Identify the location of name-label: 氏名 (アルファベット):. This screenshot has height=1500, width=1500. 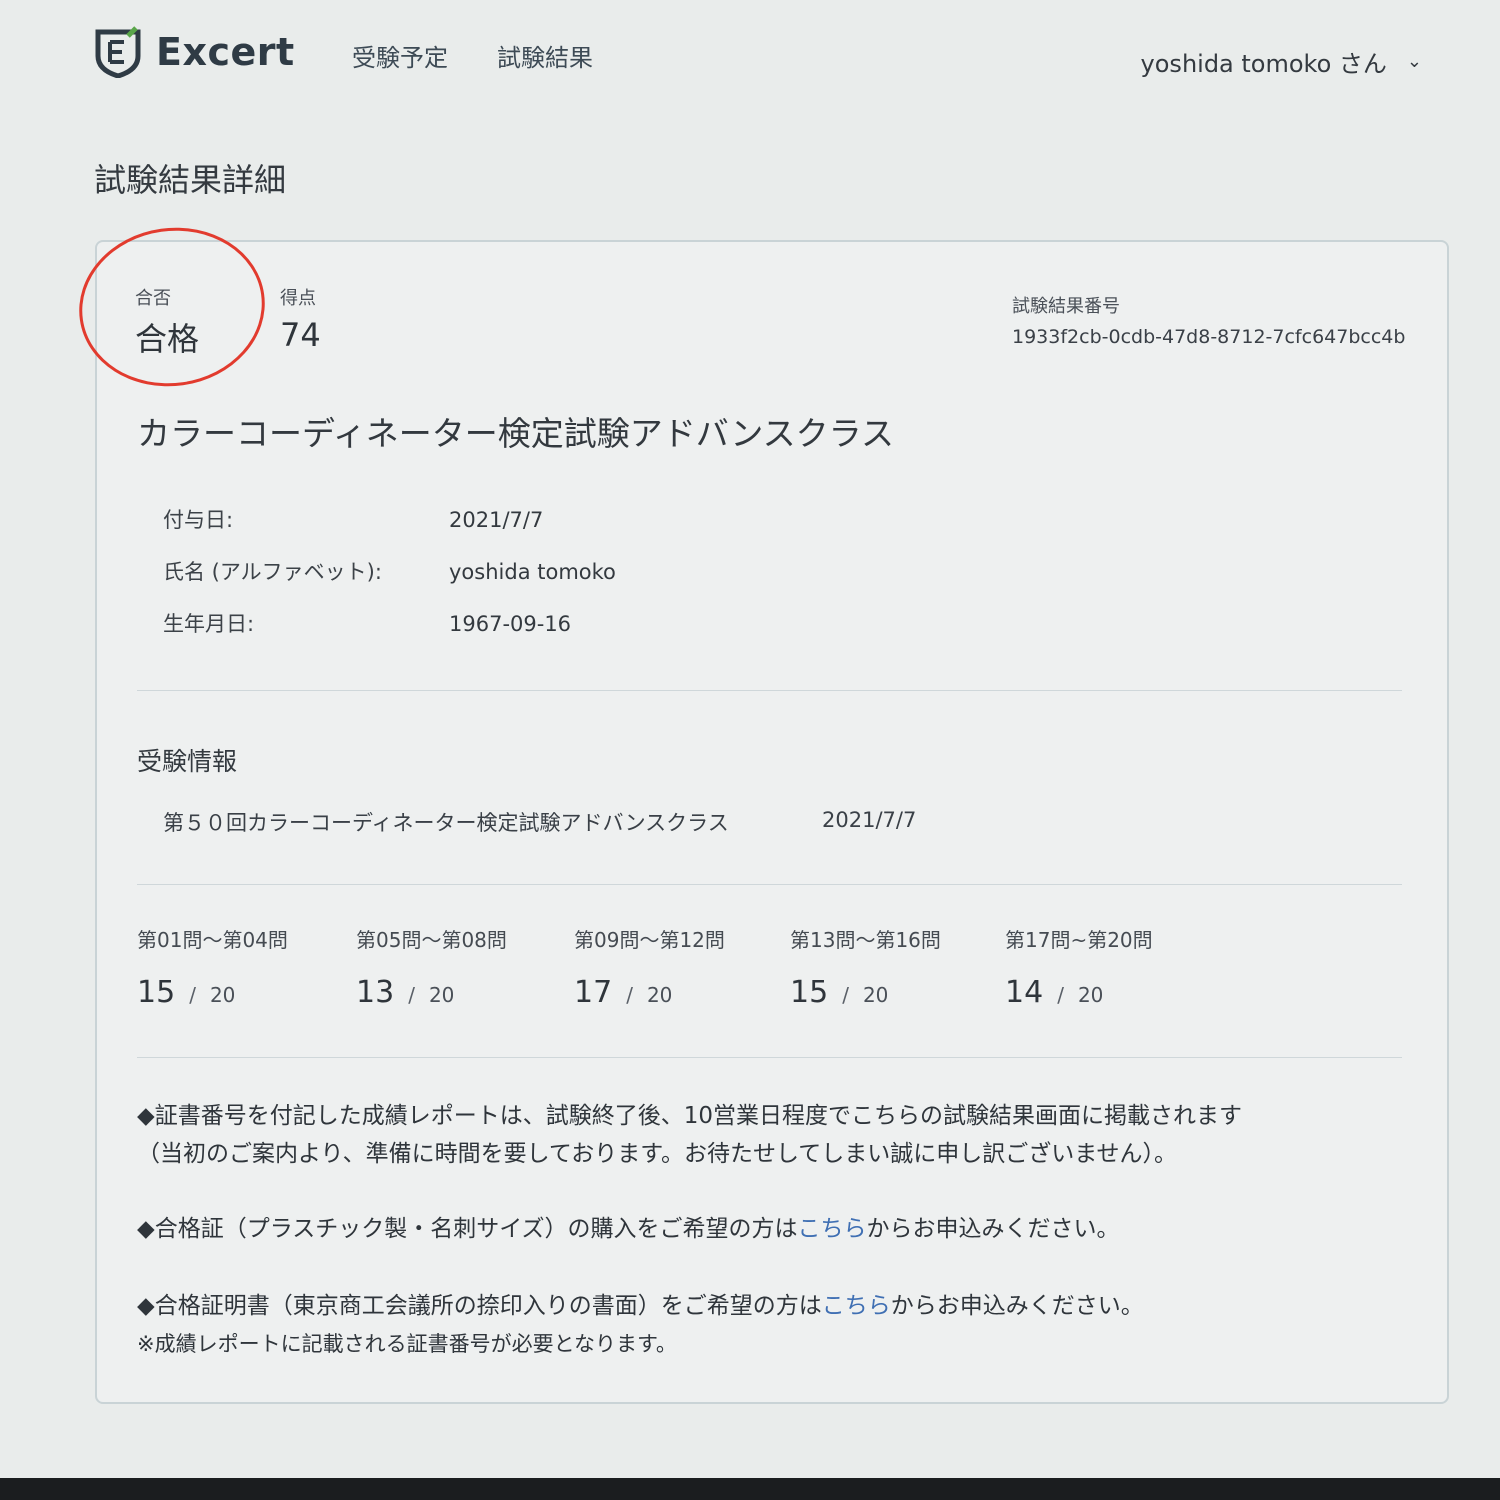
(272, 572).